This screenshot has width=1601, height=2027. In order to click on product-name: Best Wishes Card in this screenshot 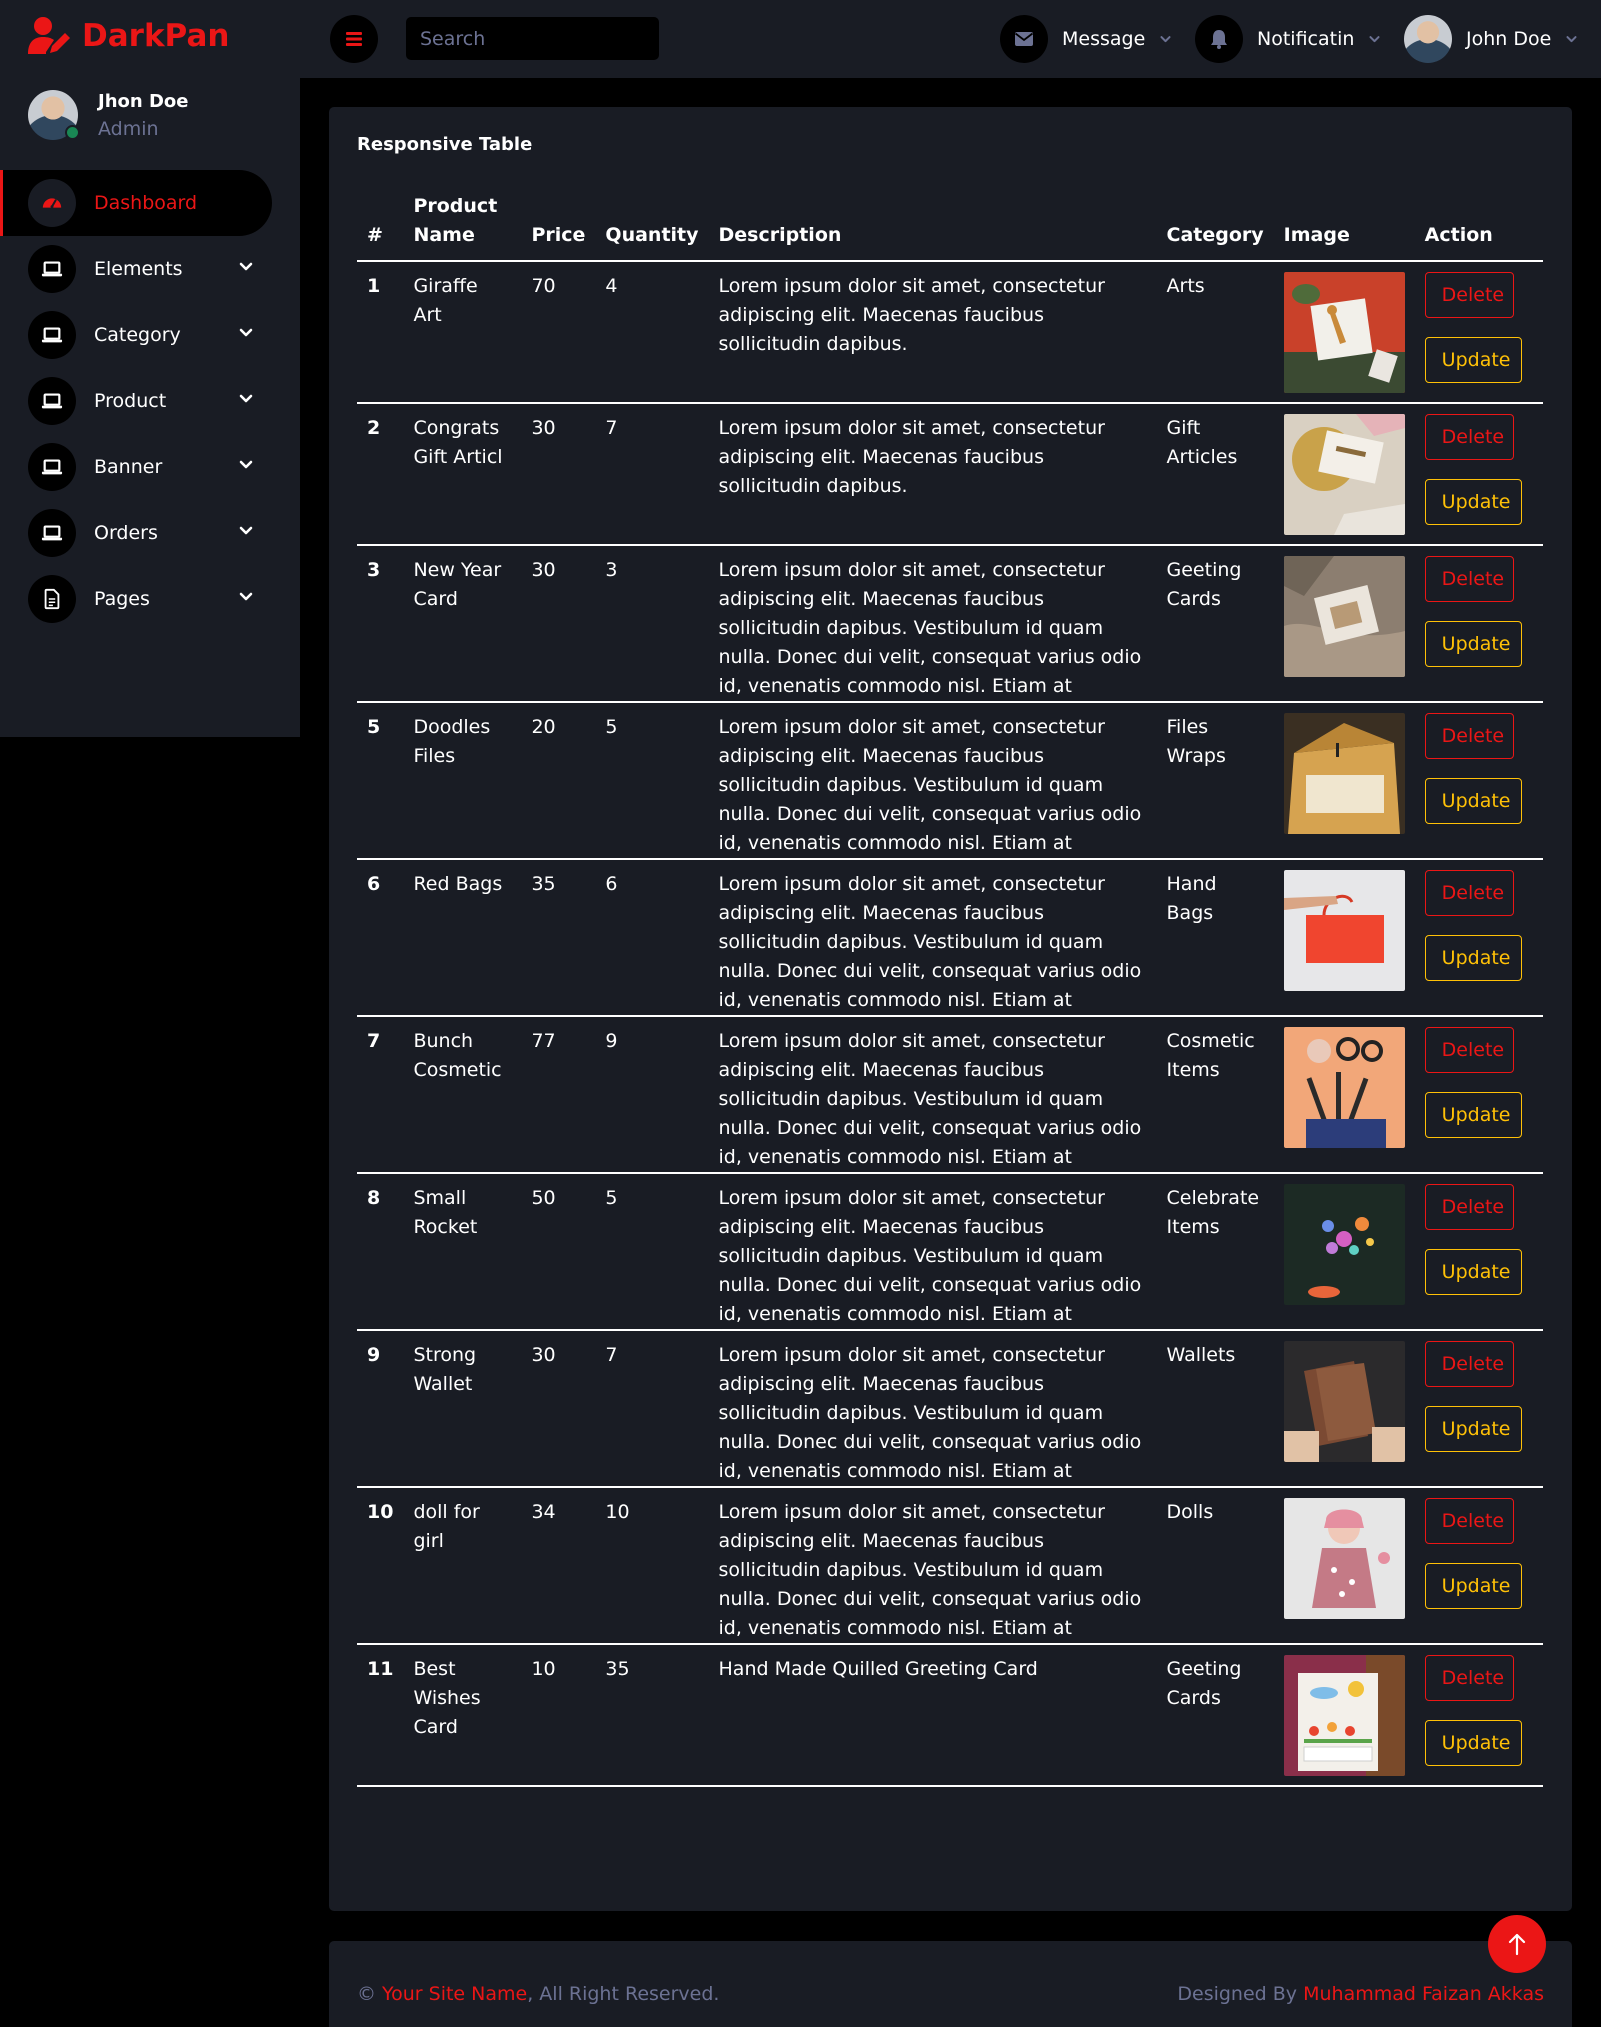, I will do `click(462, 1715)`.